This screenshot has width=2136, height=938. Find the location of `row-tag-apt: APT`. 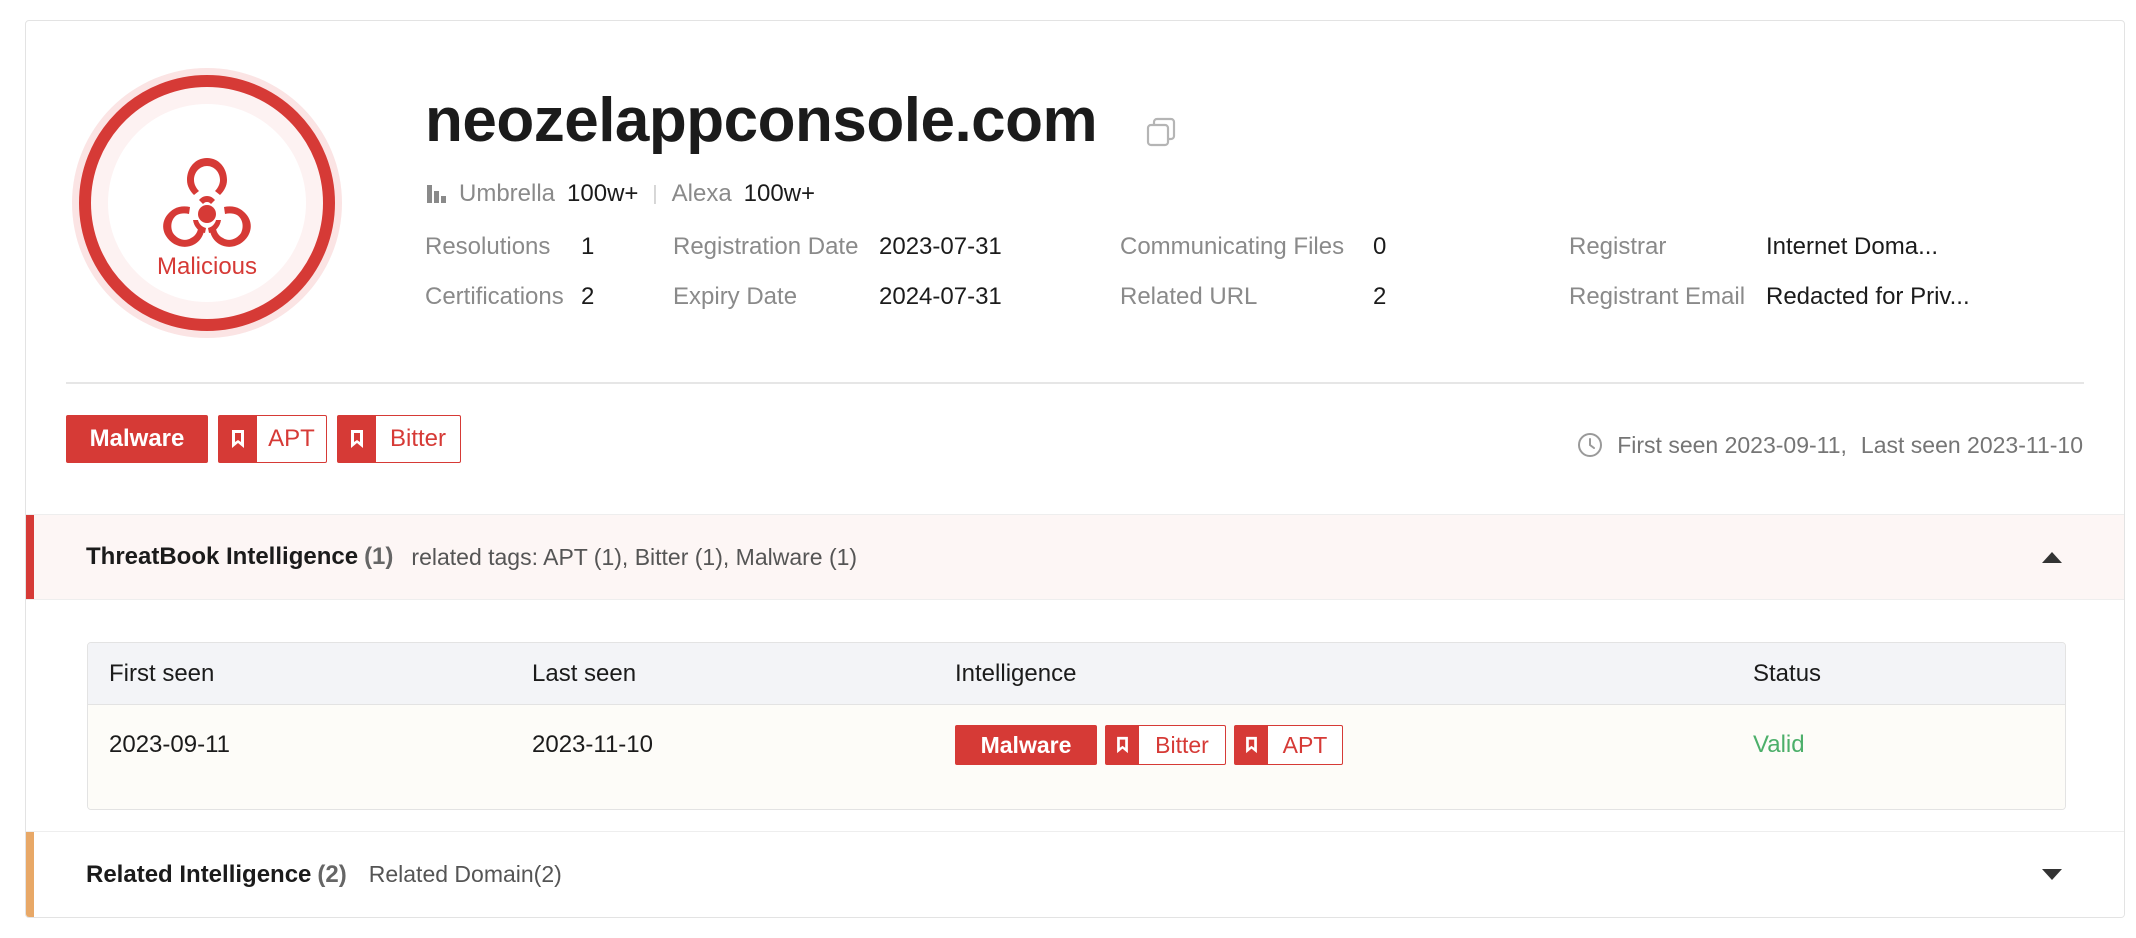

row-tag-apt: APT is located at coordinates (1288, 745).